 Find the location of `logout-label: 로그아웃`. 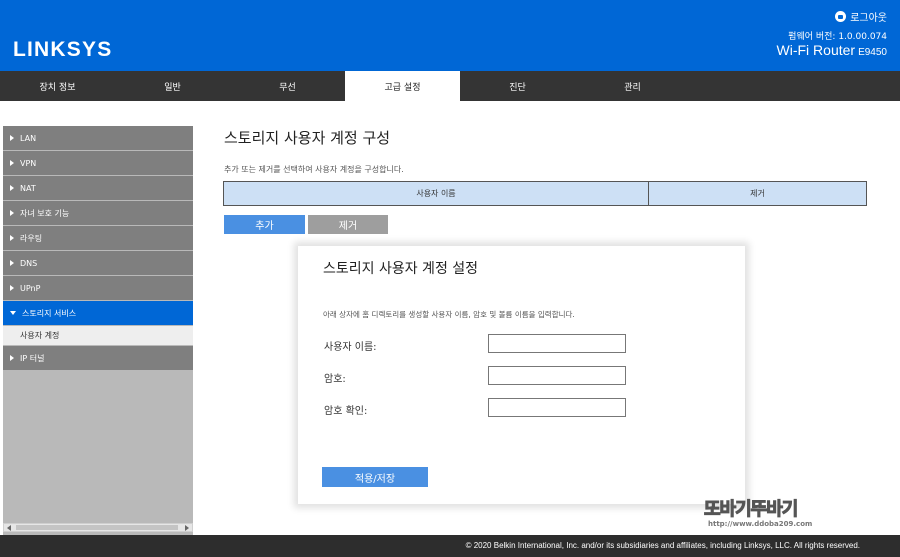

logout-label: 로그아웃 is located at coordinates (868, 18).